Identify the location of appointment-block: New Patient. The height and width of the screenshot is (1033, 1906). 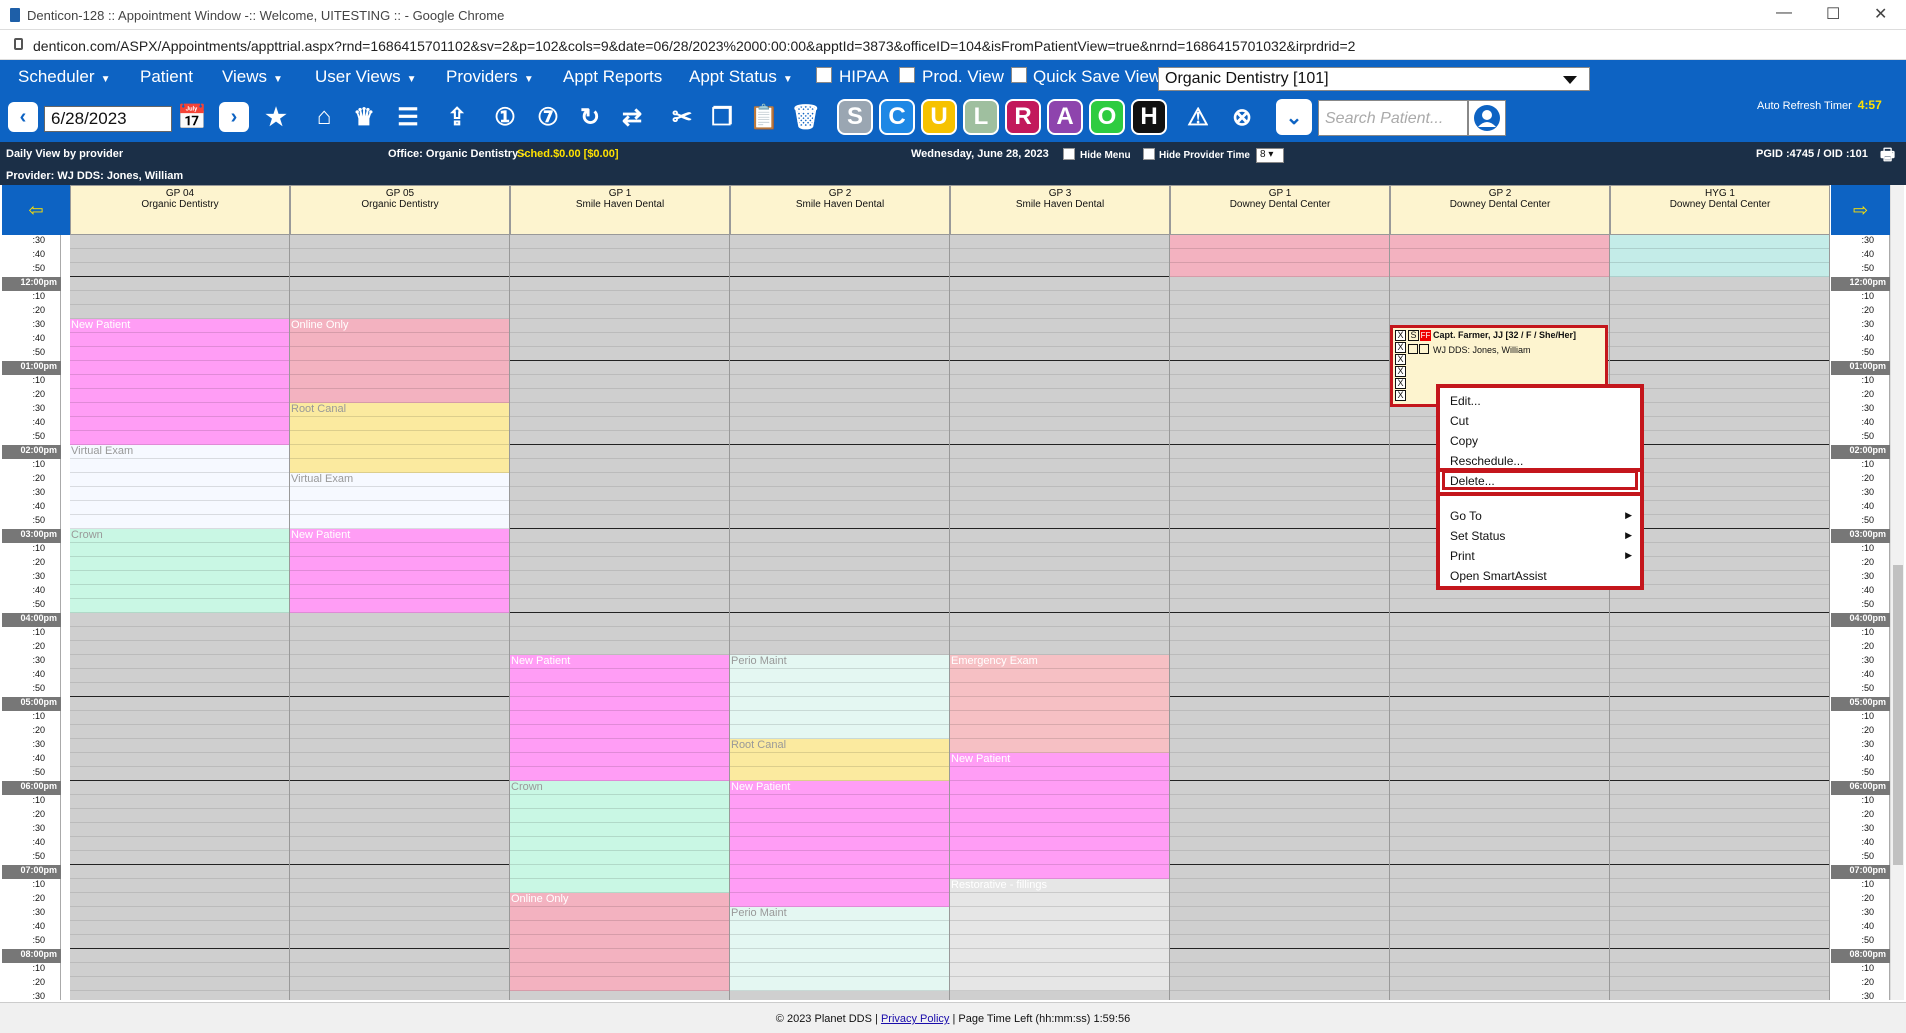
(619, 718).